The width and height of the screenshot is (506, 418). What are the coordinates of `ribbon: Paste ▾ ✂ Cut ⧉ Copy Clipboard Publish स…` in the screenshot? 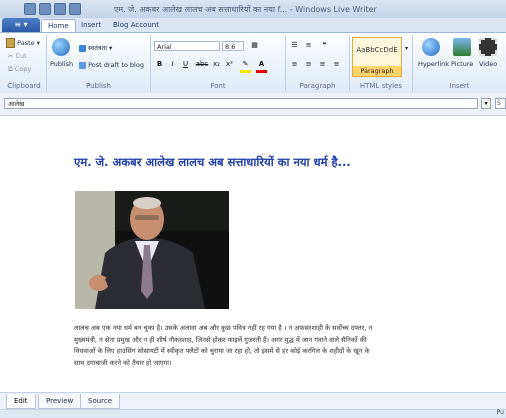 It's located at (253, 63).